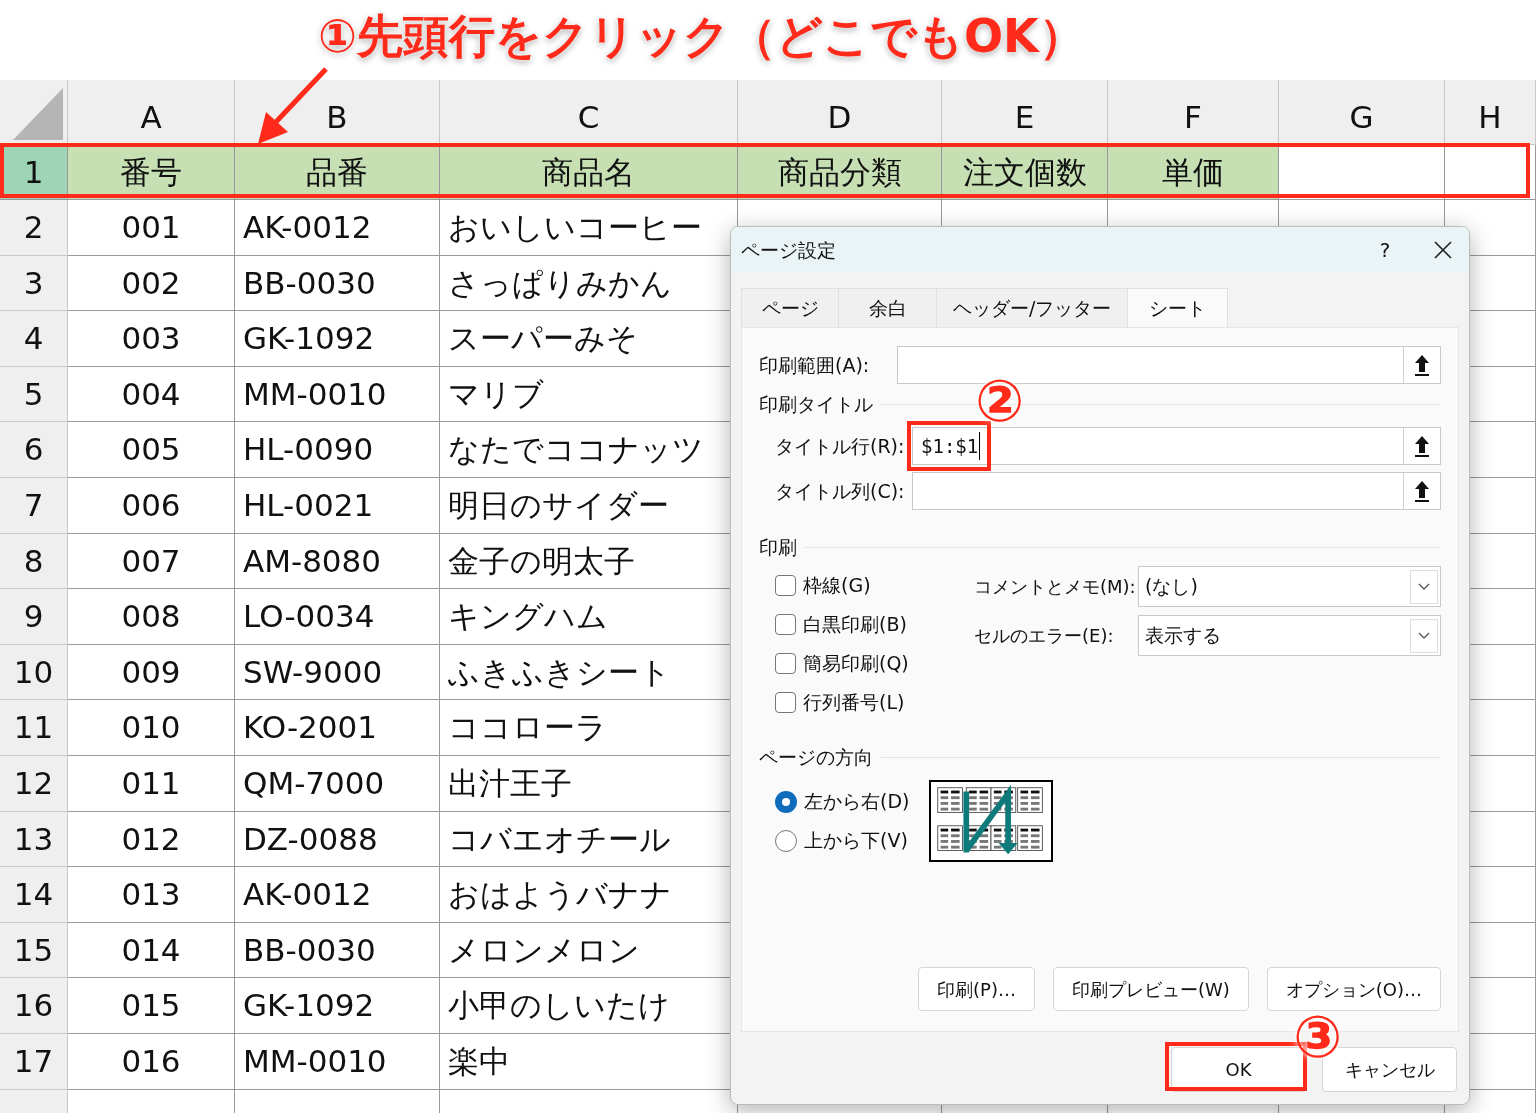 This screenshot has width=1536, height=1113. Describe the element at coordinates (1490, 172) in the screenshot. I see `empty-cell` at that location.